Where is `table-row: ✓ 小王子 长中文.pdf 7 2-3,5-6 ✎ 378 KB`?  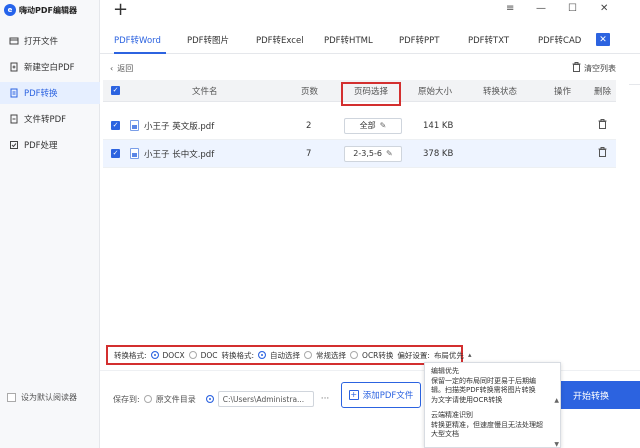 table-row: ✓ 小王子 长中文.pdf 7 2-3,5-6 ✎ 378 KB is located at coordinates (359, 154).